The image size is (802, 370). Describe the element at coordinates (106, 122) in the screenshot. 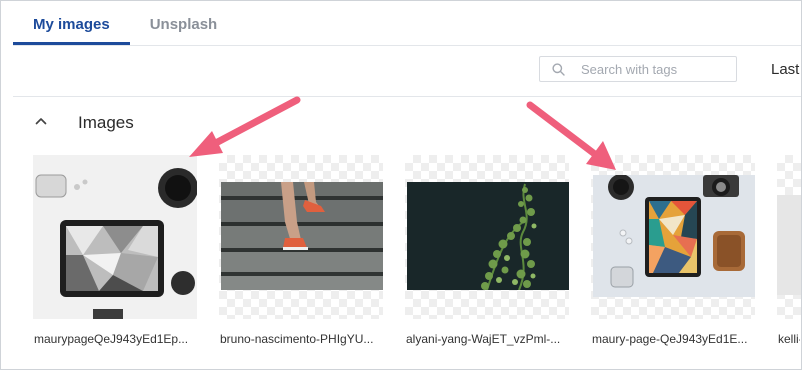

I see `section-title: Images` at that location.